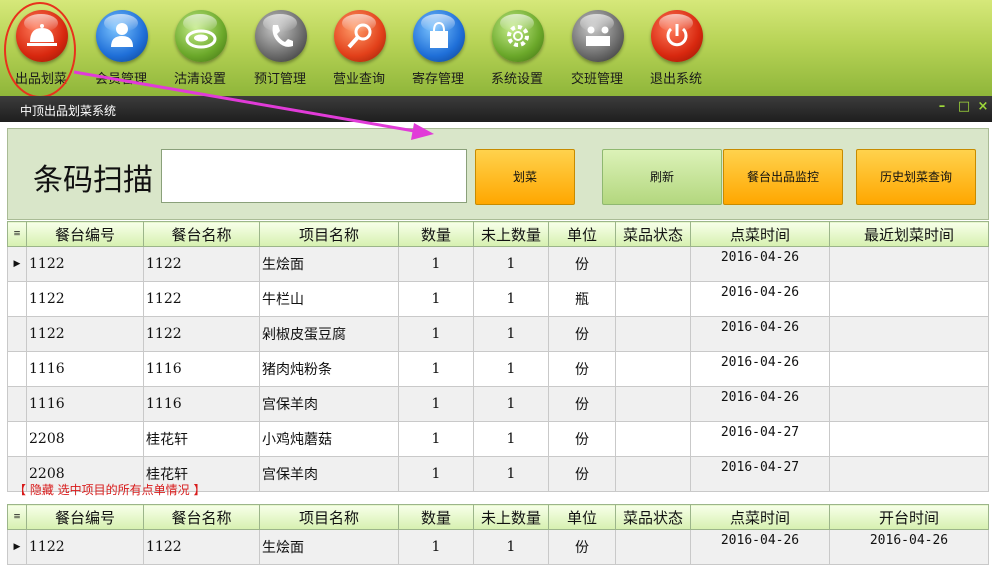  What do you see at coordinates (329, 404) in the screenshot?
I see `table-cell: 宫保羊肉` at bounding box center [329, 404].